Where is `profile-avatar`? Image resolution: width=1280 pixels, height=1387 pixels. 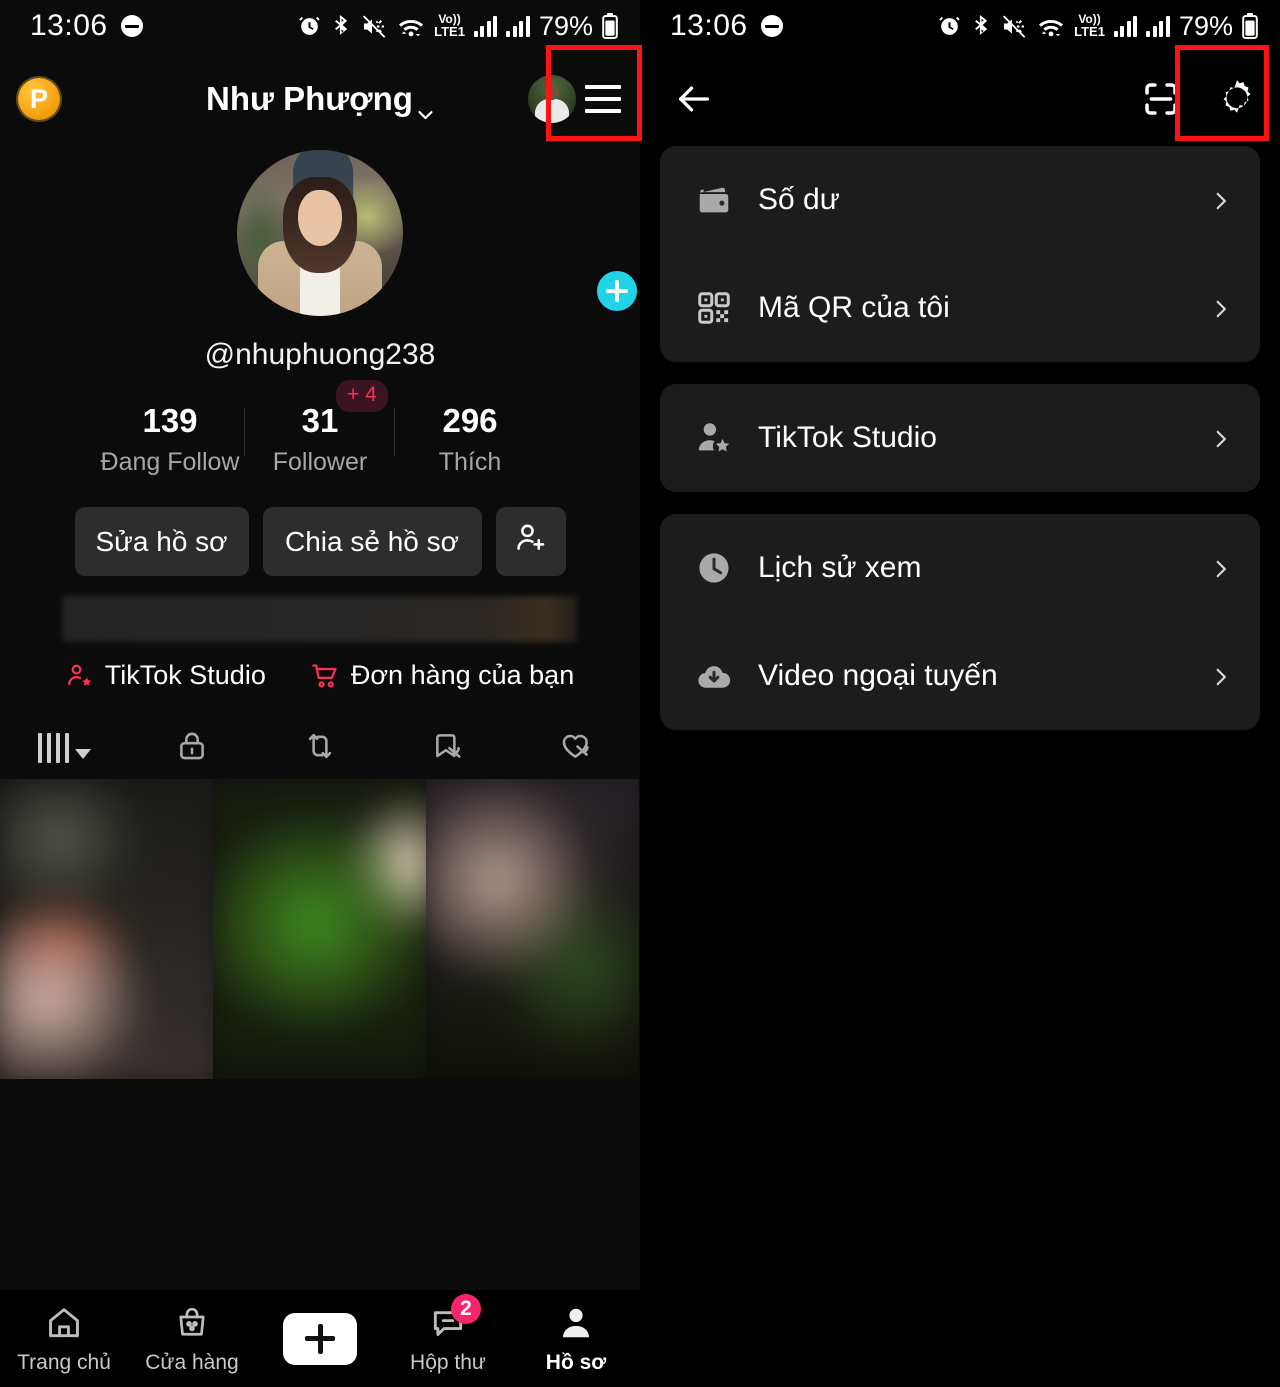
profile-avatar is located at coordinates (320, 233).